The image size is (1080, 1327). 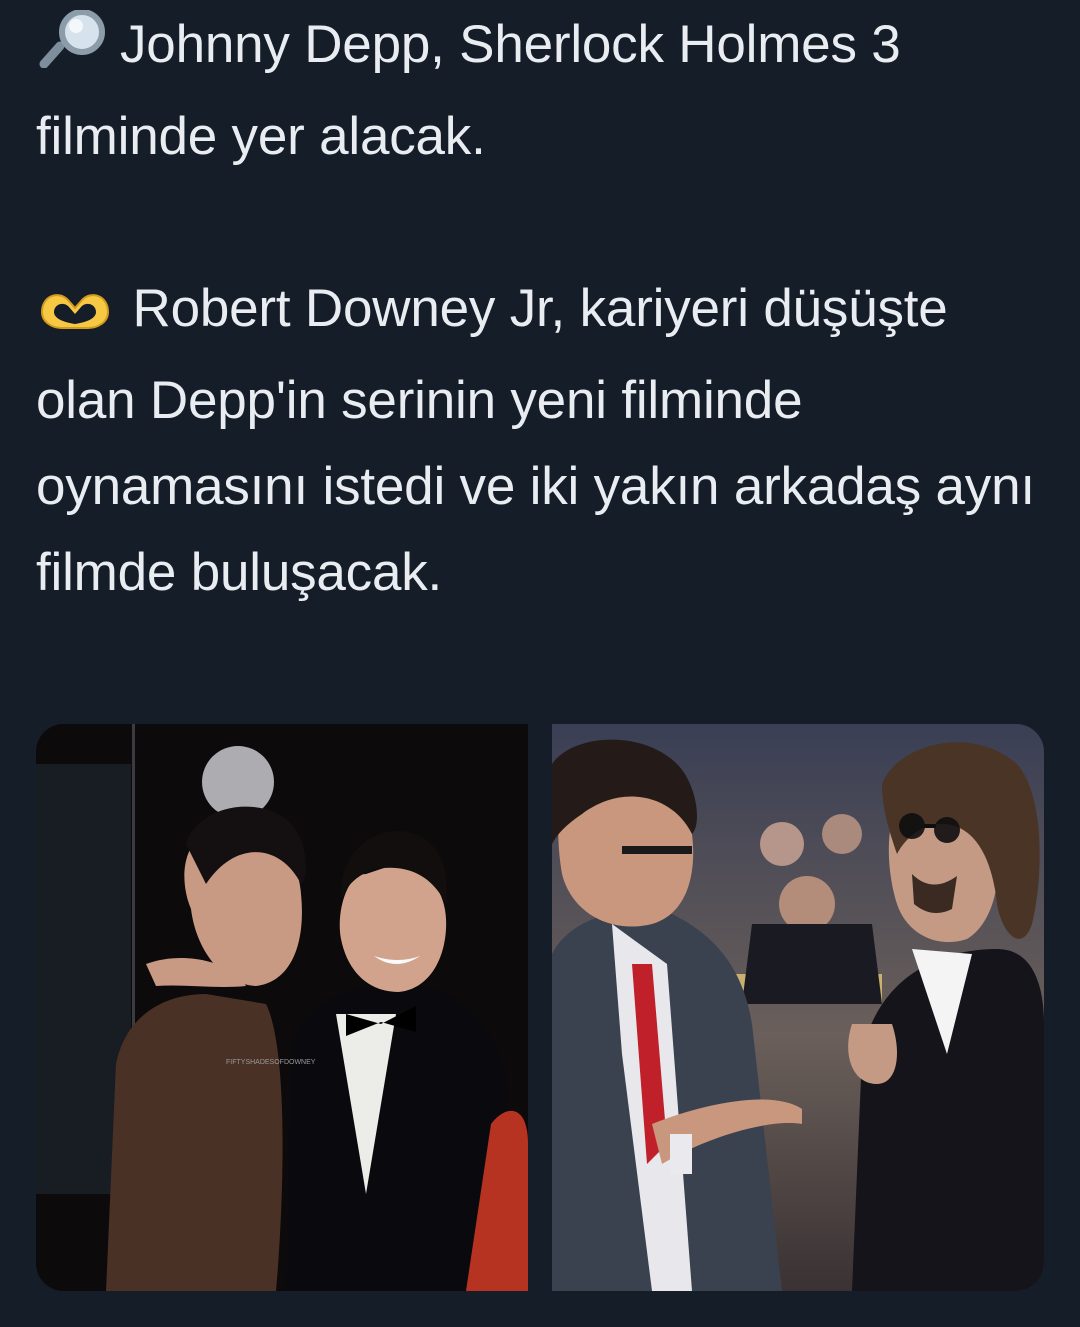 What do you see at coordinates (271, 1062) in the screenshot?
I see `photo-watermark: FIFTYSHADESOFDOWNEY` at bounding box center [271, 1062].